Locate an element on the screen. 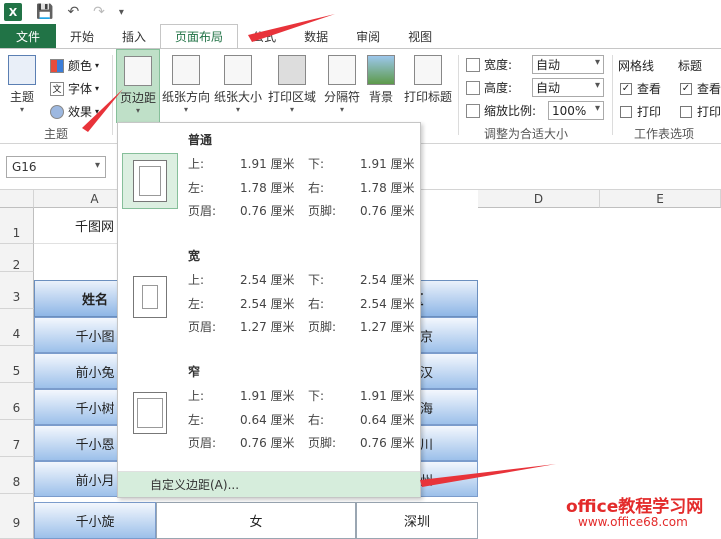 The image size is (721, 539). tab-home: 开始 is located at coordinates (82, 36).